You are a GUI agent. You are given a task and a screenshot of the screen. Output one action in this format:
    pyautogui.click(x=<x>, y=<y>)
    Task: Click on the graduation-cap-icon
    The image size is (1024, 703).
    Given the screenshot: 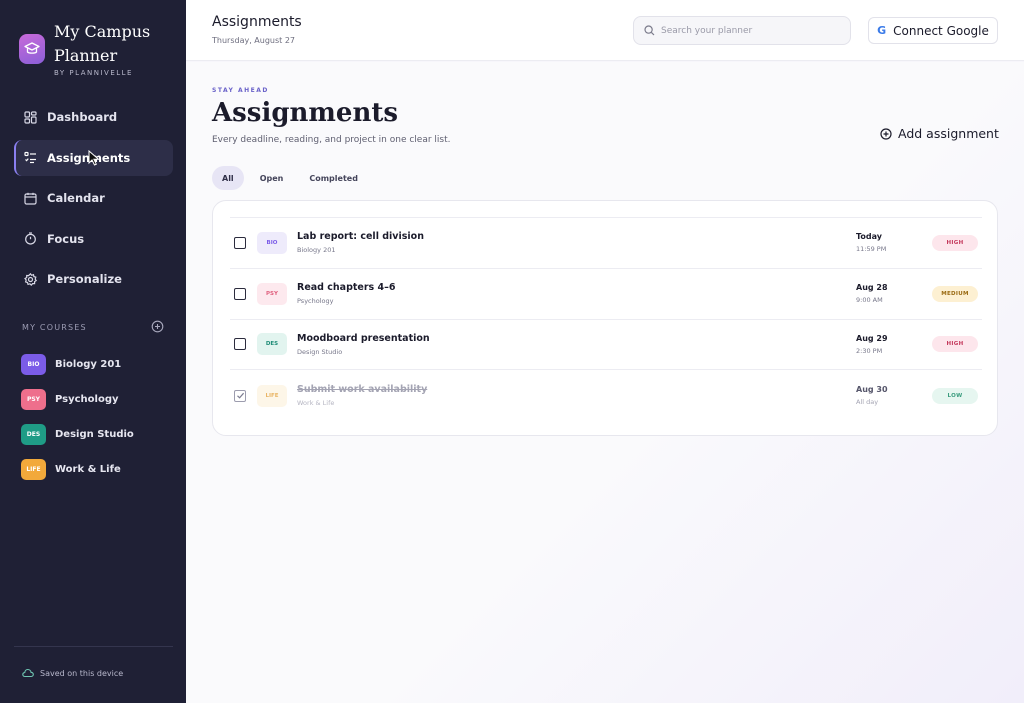 What is the action you would take?
    pyautogui.click(x=32, y=49)
    